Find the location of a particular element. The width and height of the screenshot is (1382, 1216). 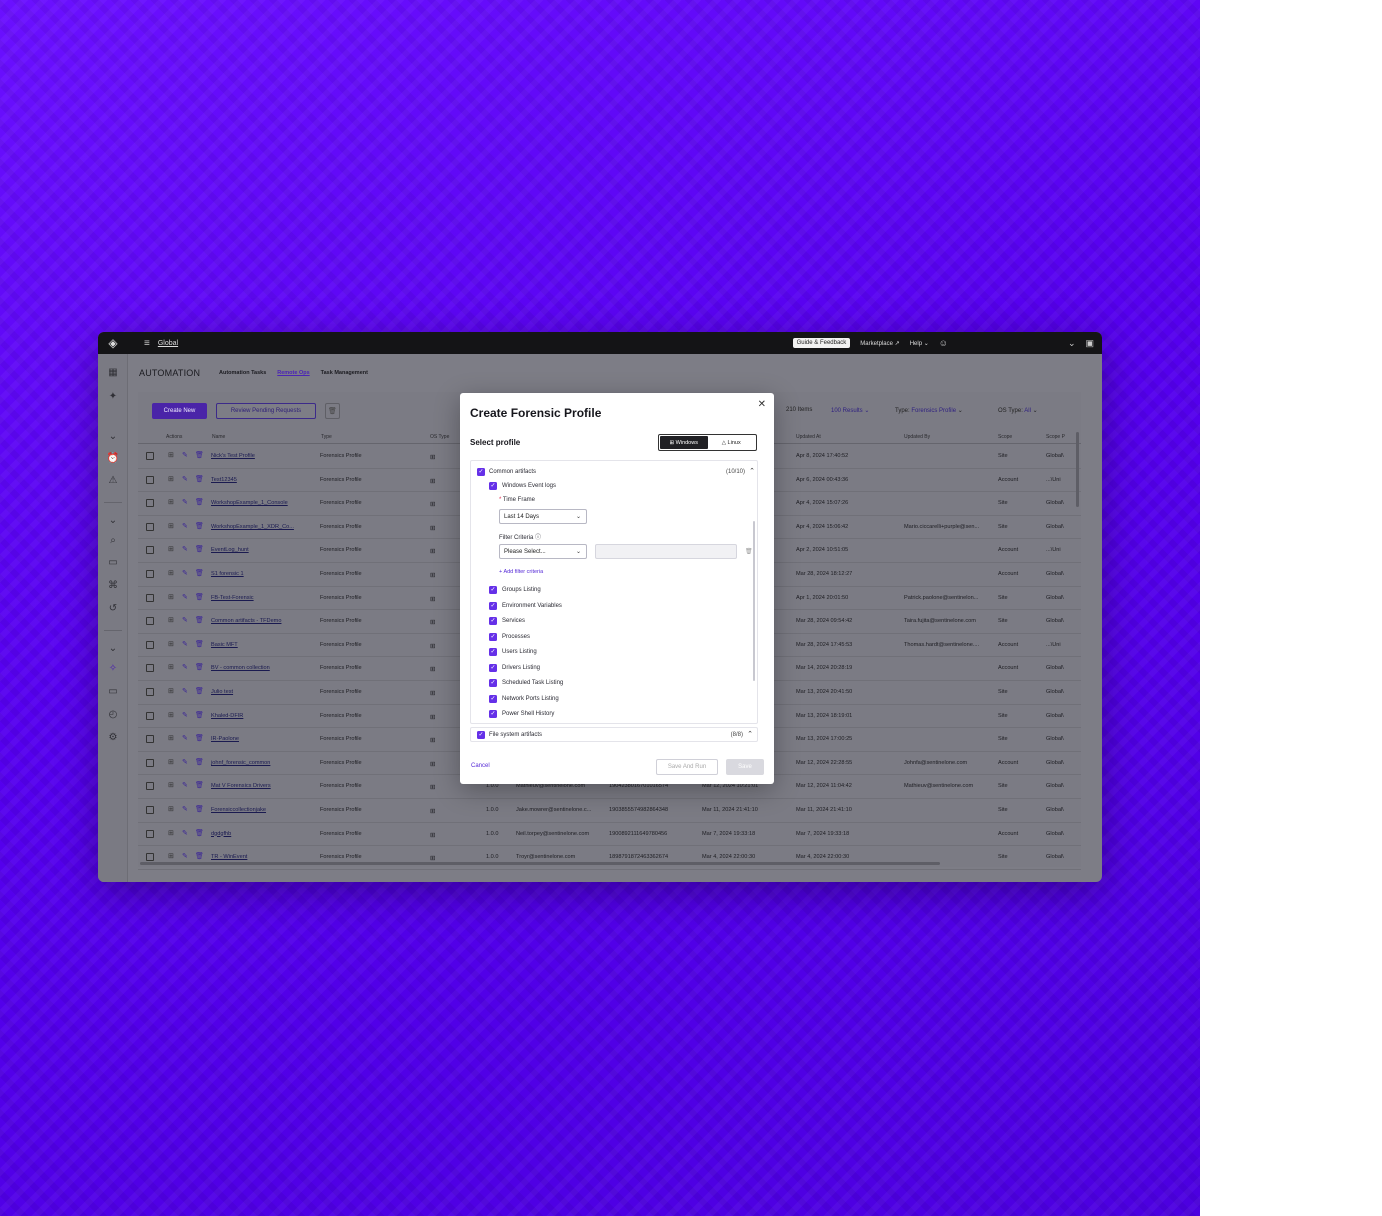

column-header-updated-by: Updated By is located at coordinates (917, 437).